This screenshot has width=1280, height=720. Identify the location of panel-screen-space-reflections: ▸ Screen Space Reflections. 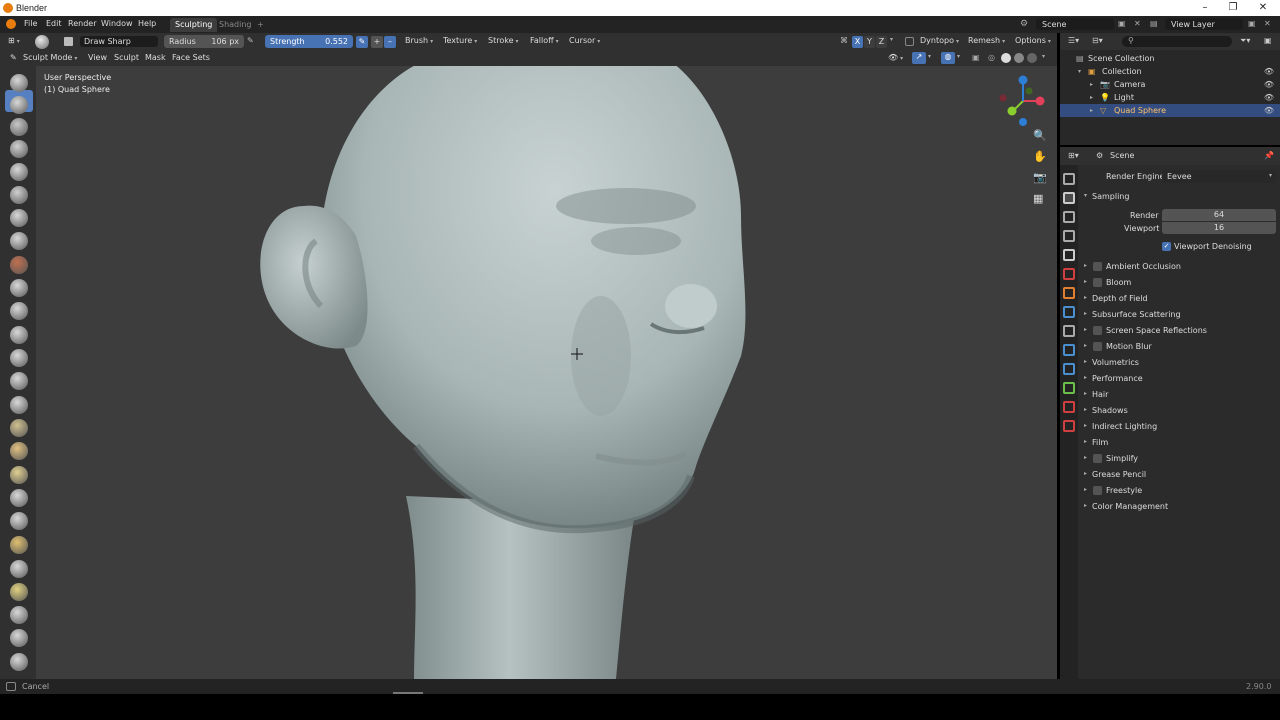
(1181, 331).